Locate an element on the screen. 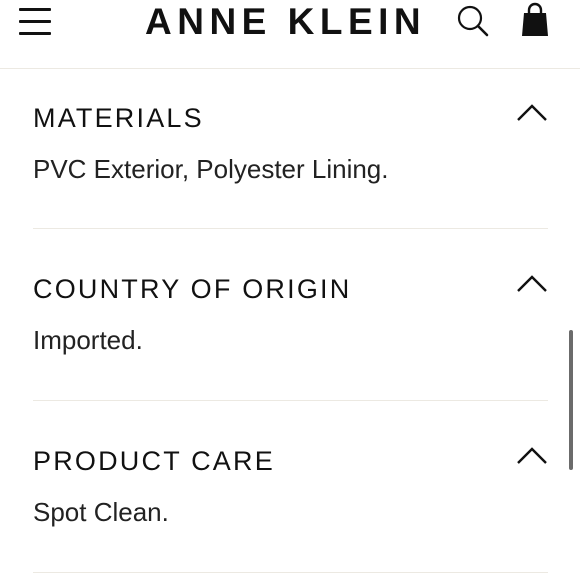 This screenshot has width=580, height=580. search-icon is located at coordinates (473, 21).